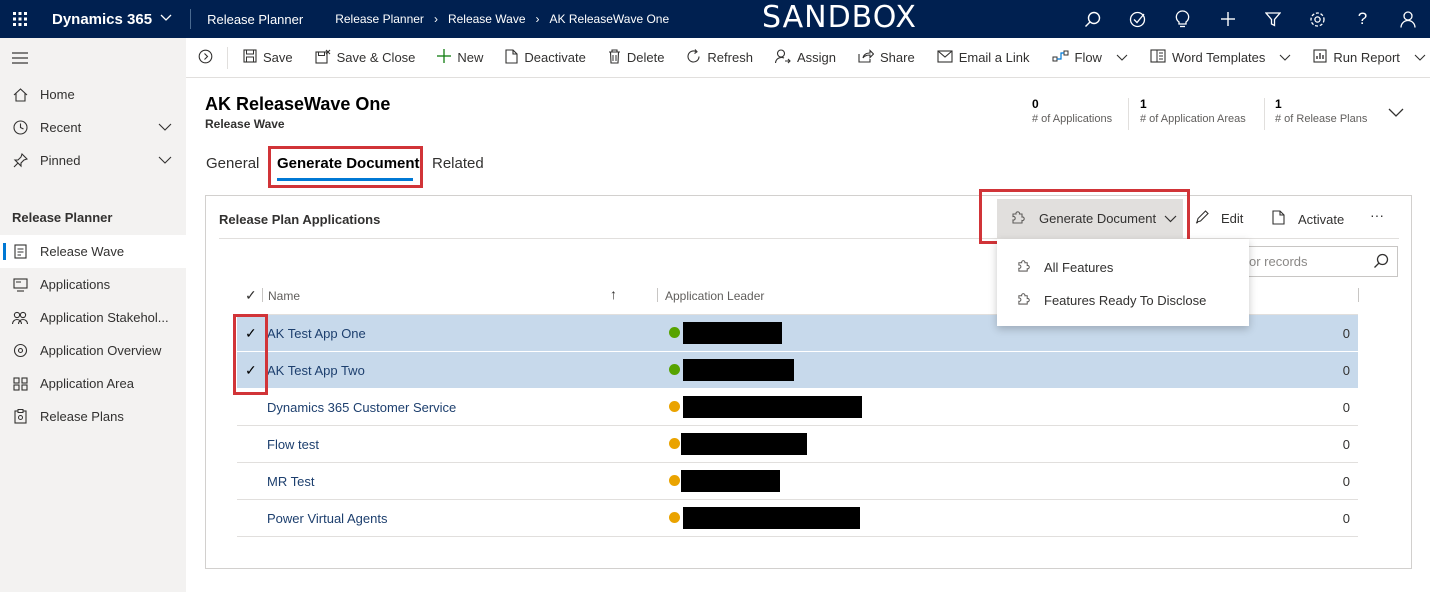 The image size is (1430, 592). Describe the element at coordinates (93, 160) in the screenshot. I see `nav-pinned: Pinned` at that location.